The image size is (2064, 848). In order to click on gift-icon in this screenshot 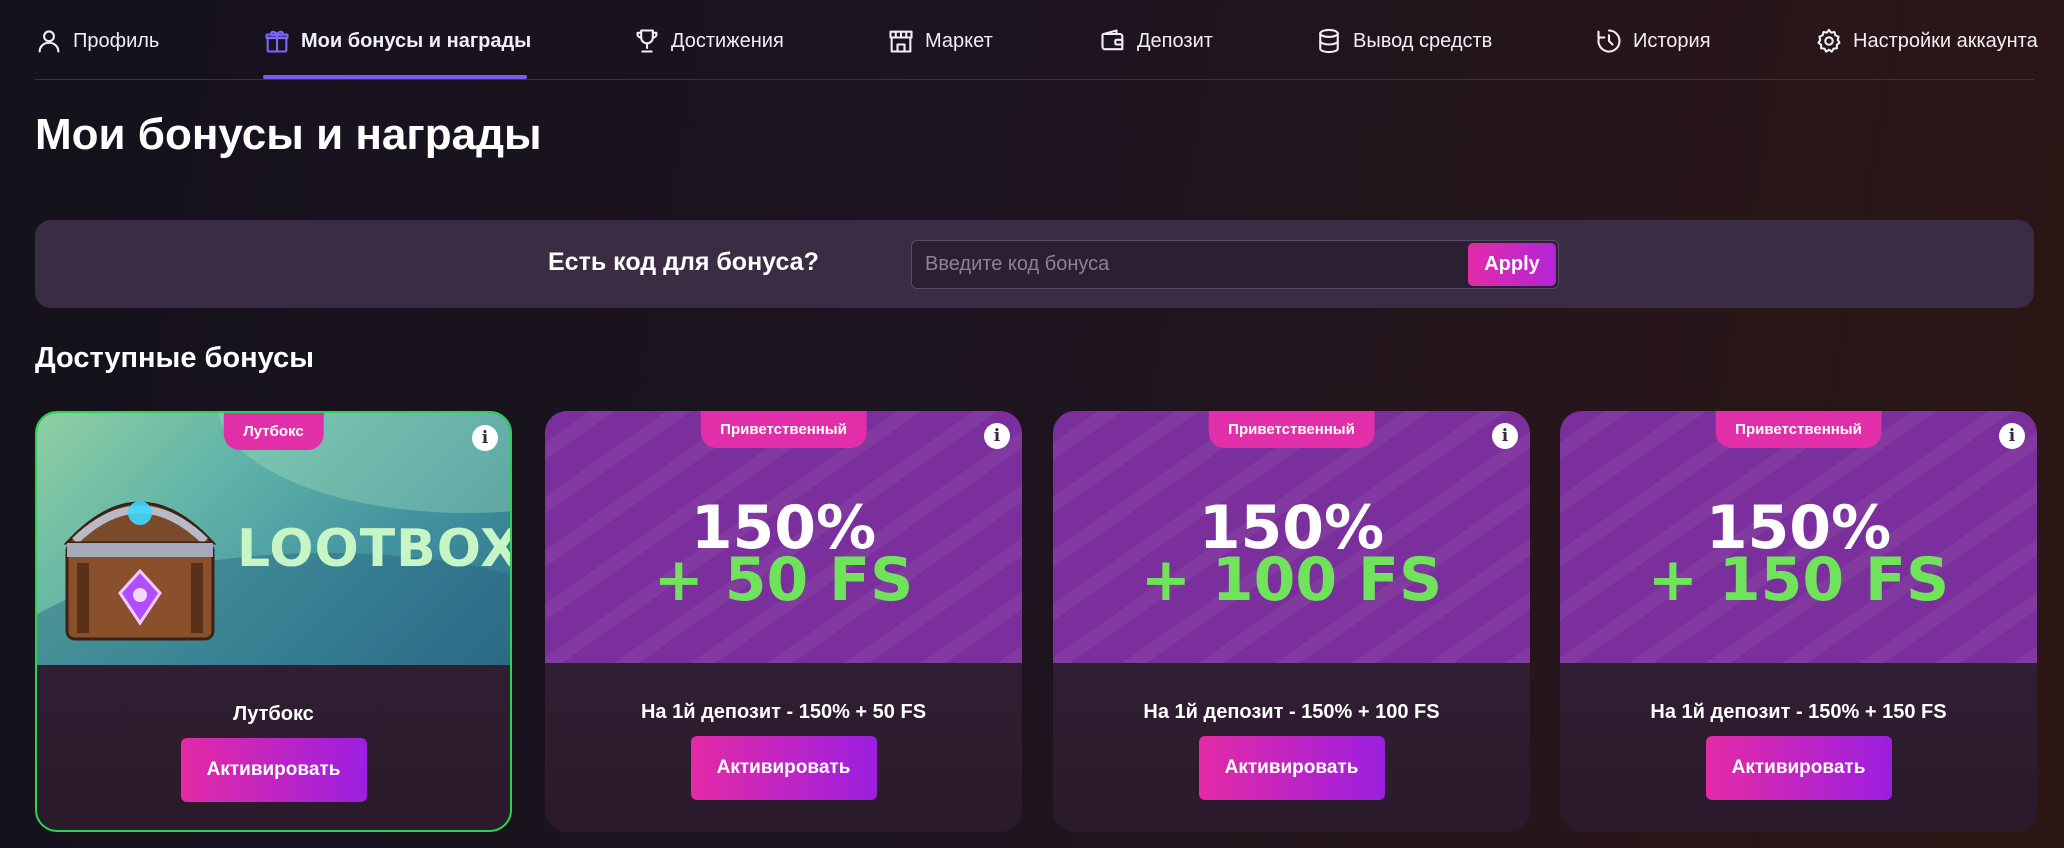, I will do `click(277, 41)`.